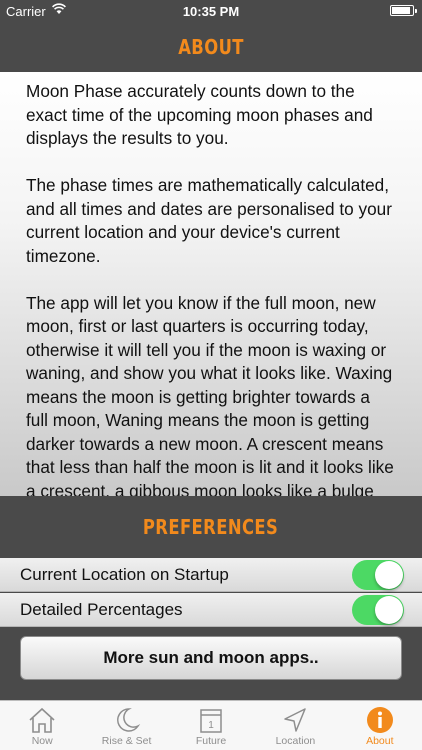 The width and height of the screenshot is (422, 750). I want to click on tab-now: Now, so click(42, 725).